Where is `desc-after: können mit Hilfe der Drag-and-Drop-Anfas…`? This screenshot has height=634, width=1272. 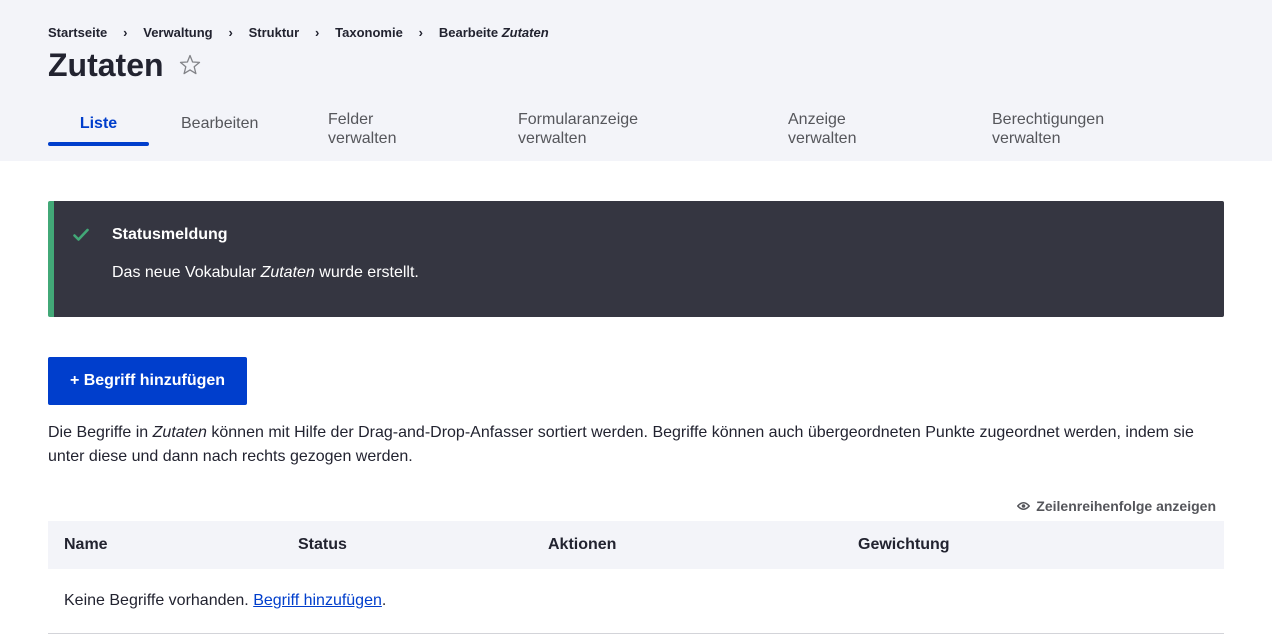
desc-after: können mit Hilfe der Drag-and-Drop-Anfas… is located at coordinates (621, 444).